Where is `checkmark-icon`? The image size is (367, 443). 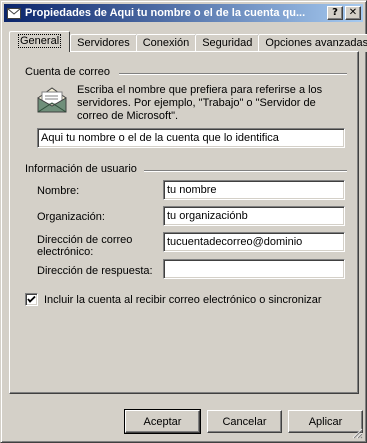 checkmark-icon is located at coordinates (31, 299).